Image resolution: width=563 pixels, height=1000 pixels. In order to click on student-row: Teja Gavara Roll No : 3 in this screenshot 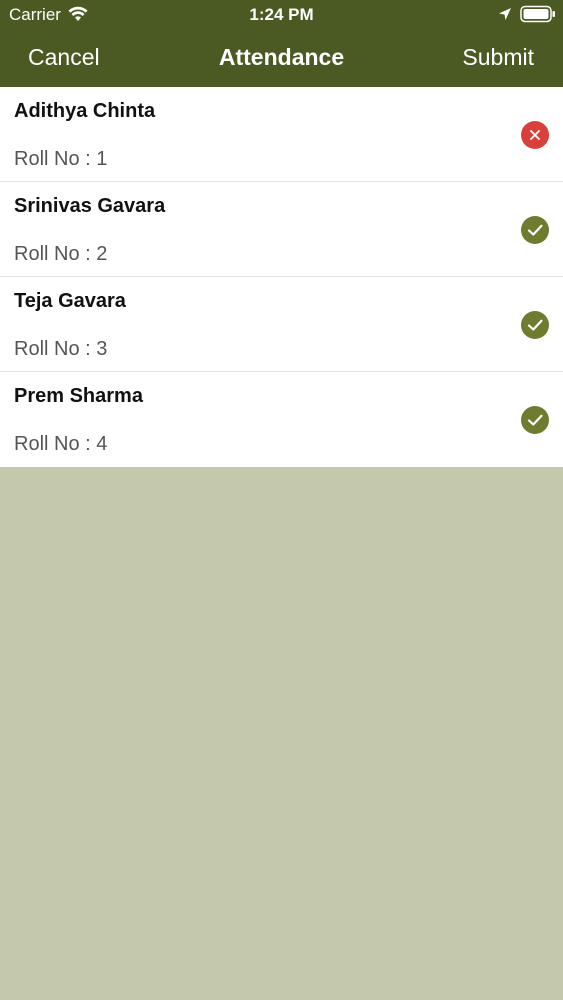, I will do `click(281, 324)`.